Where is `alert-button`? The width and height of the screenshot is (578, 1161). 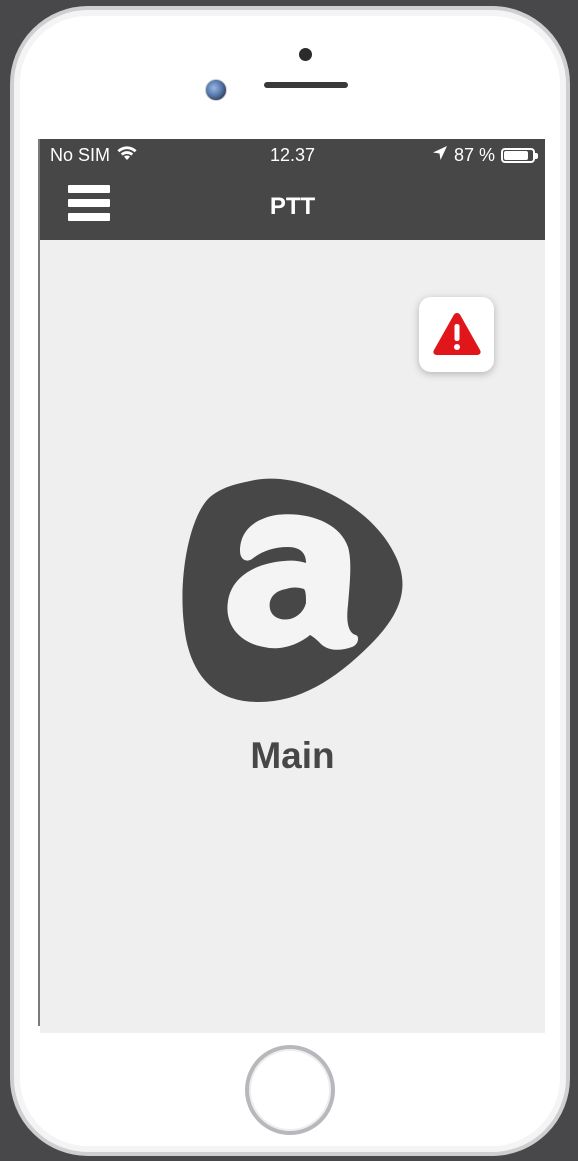 alert-button is located at coordinates (456, 334).